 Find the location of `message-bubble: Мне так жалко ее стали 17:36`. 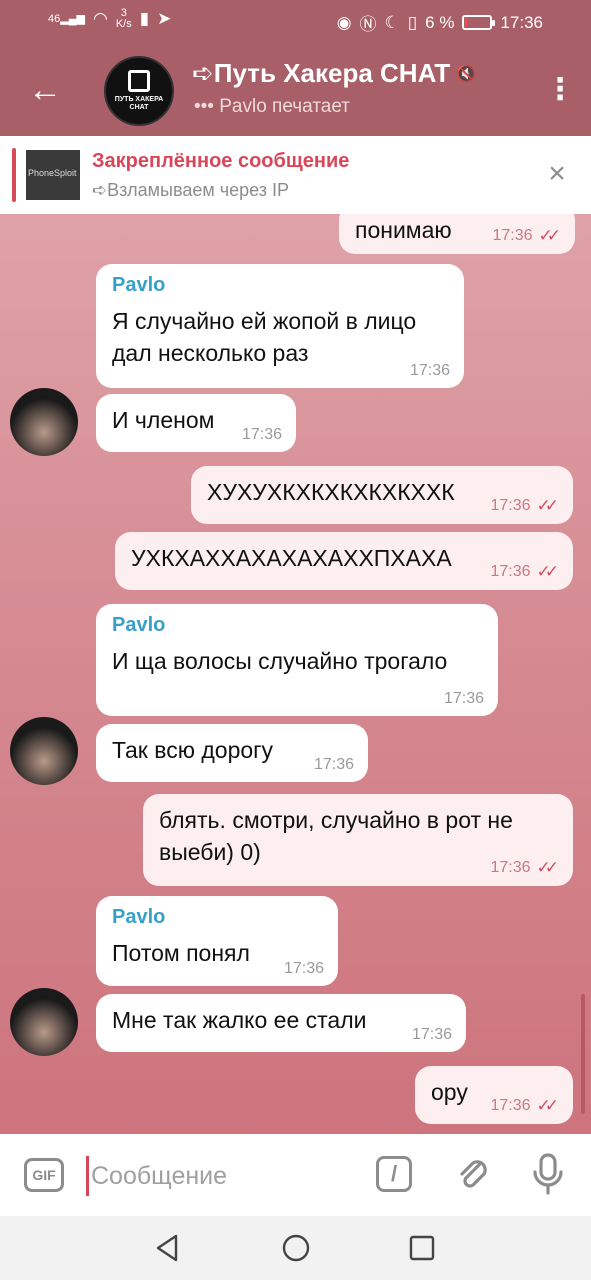

message-bubble: Мне так жалко ее стали 17:36 is located at coordinates (281, 1023).